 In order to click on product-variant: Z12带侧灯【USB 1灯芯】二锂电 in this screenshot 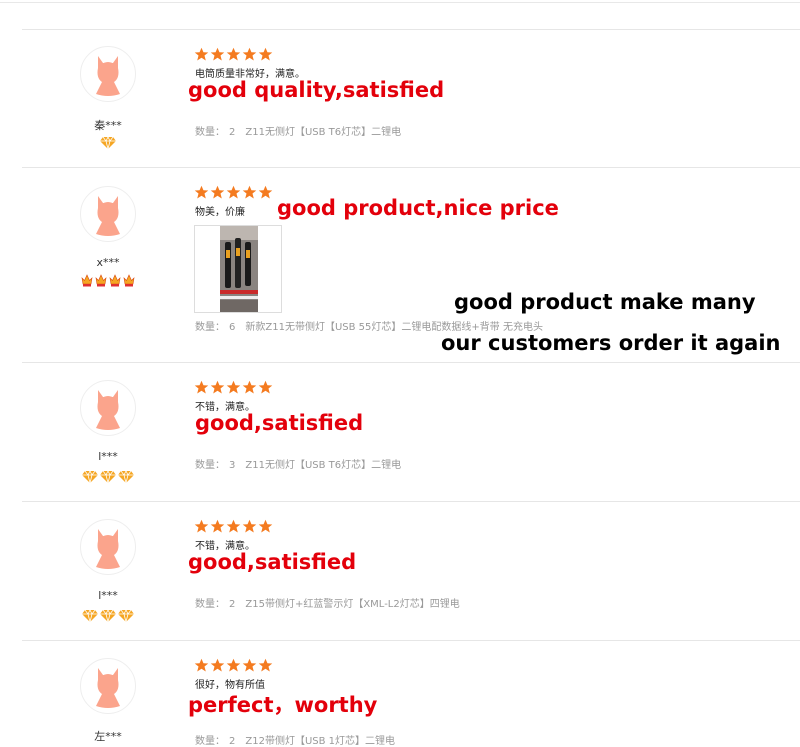, I will do `click(320, 741)`.